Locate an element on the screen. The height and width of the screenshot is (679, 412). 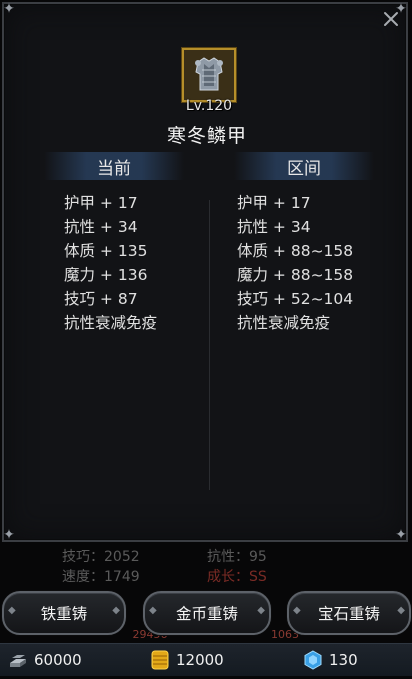
current-stat: 抗性衰减免疫 is located at coordinates (111, 323).